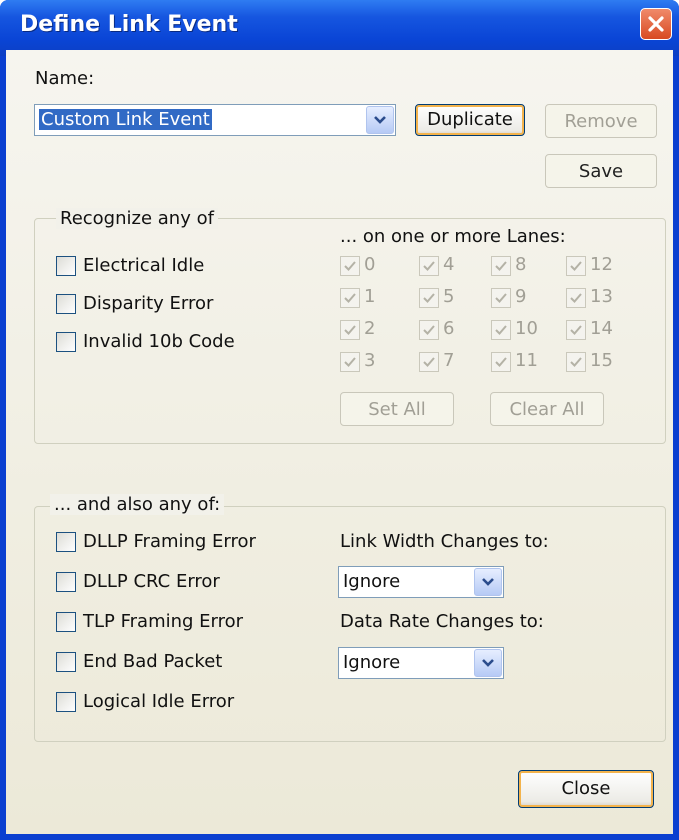  I want to click on data-rate-combobox: Ignore, so click(421, 663).